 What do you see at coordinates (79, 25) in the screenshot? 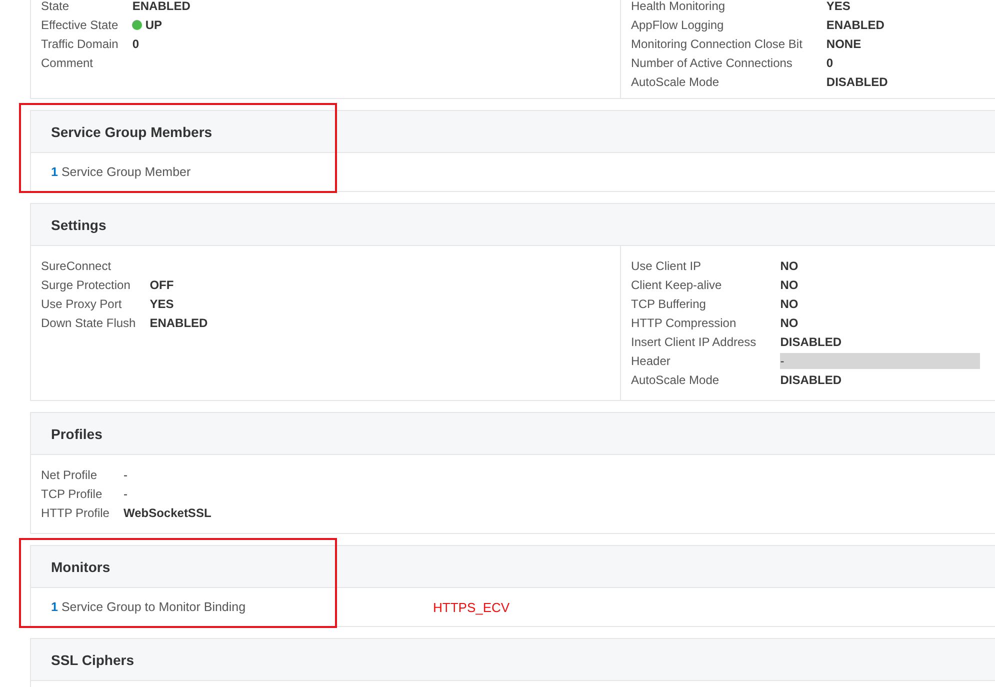
I see `field-label: Effective State` at bounding box center [79, 25].